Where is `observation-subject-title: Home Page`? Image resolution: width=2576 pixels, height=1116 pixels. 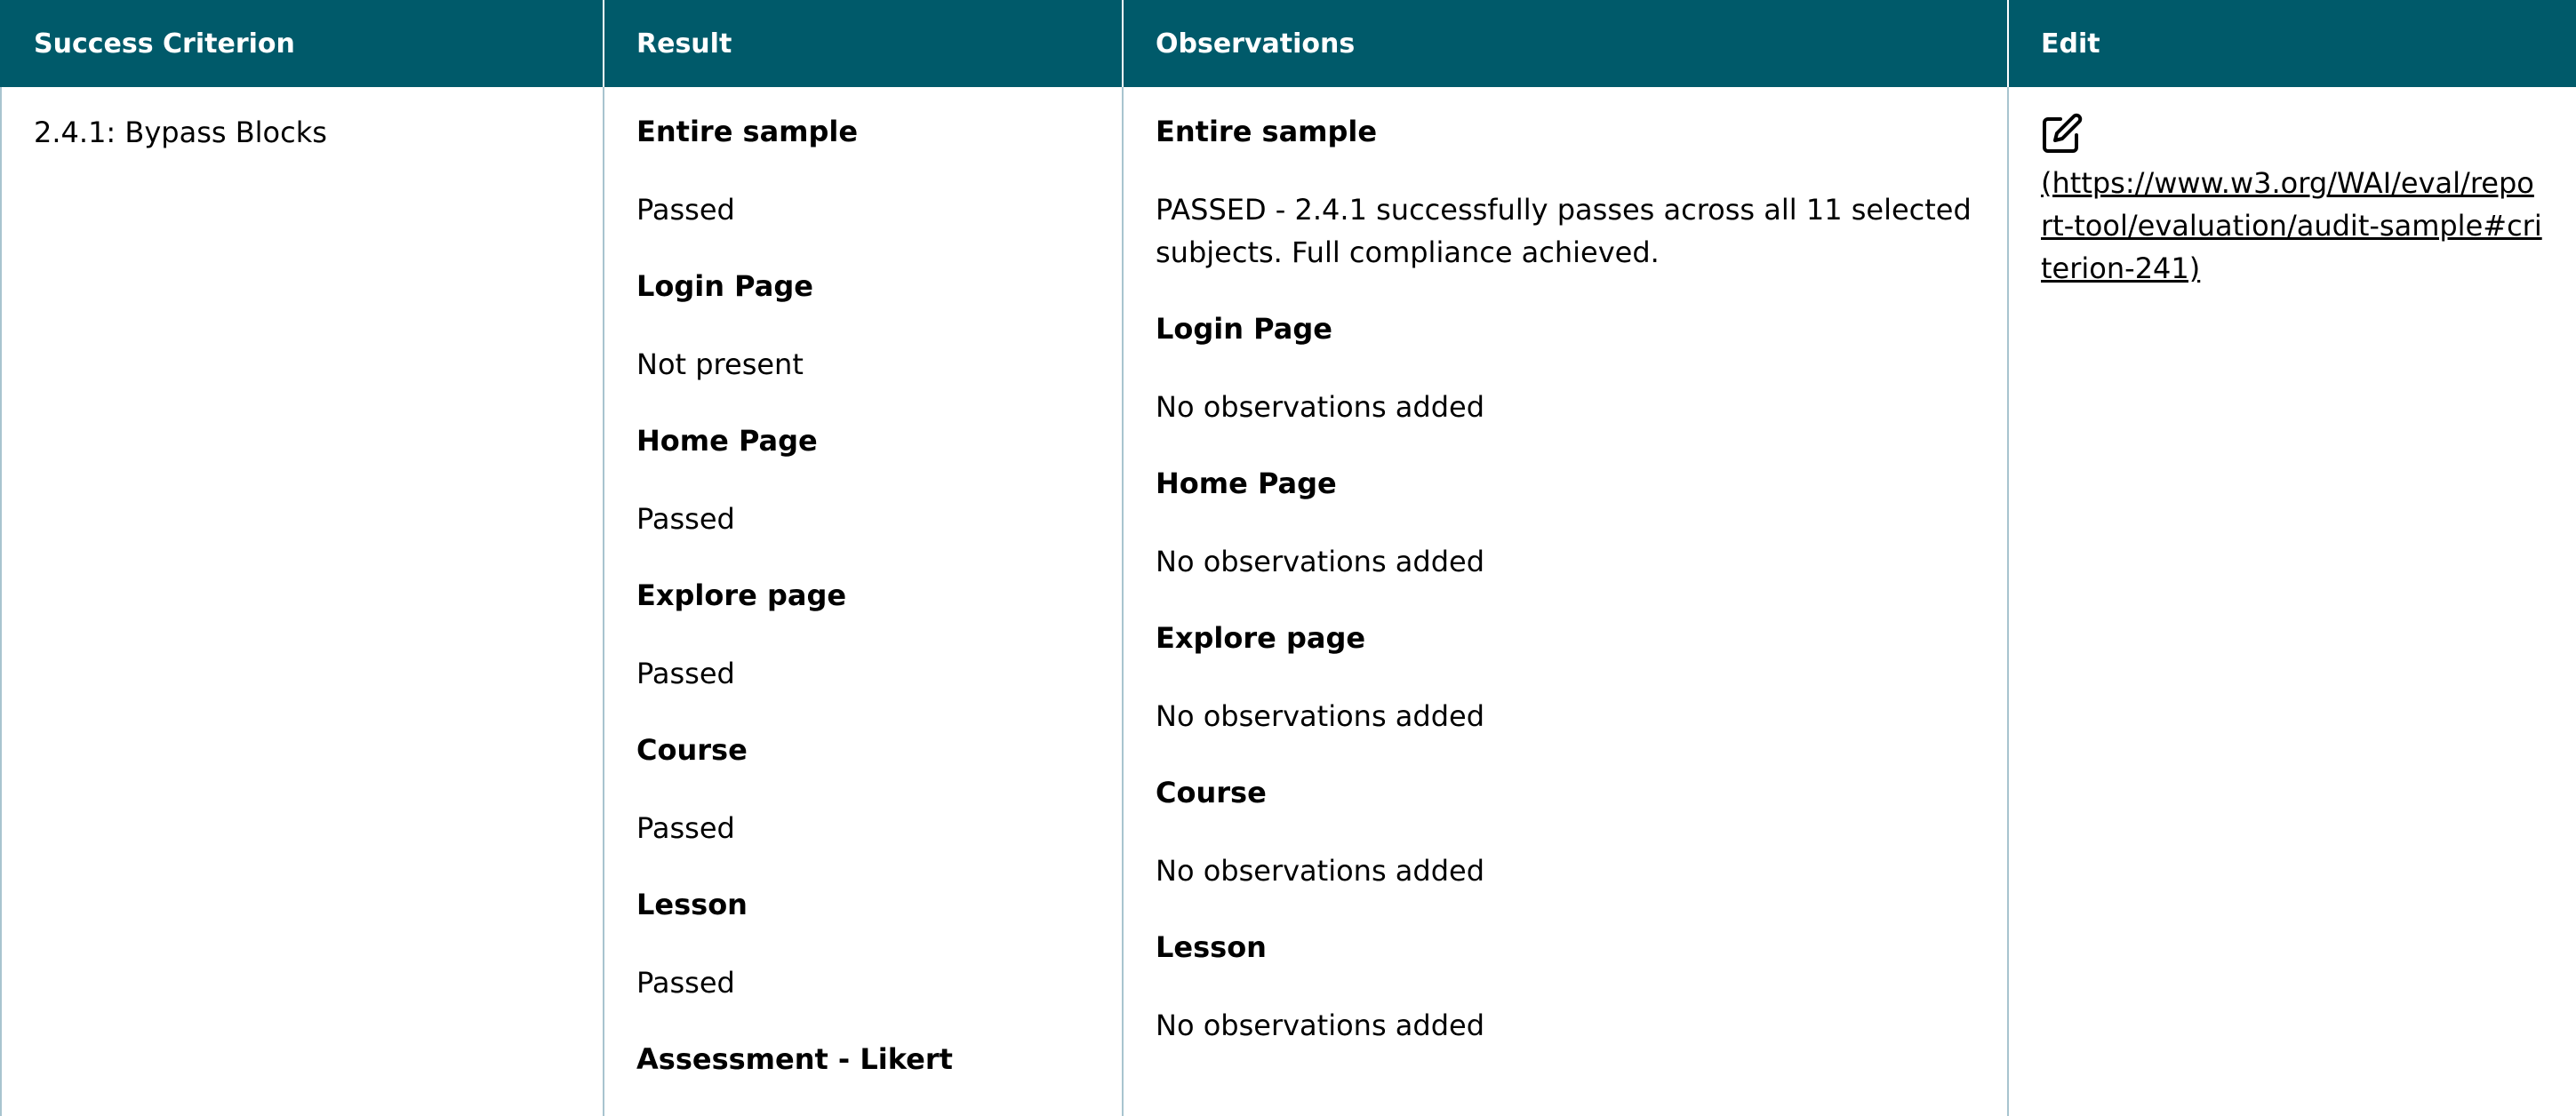
observation-subject-title: Home Page is located at coordinates (1246, 483).